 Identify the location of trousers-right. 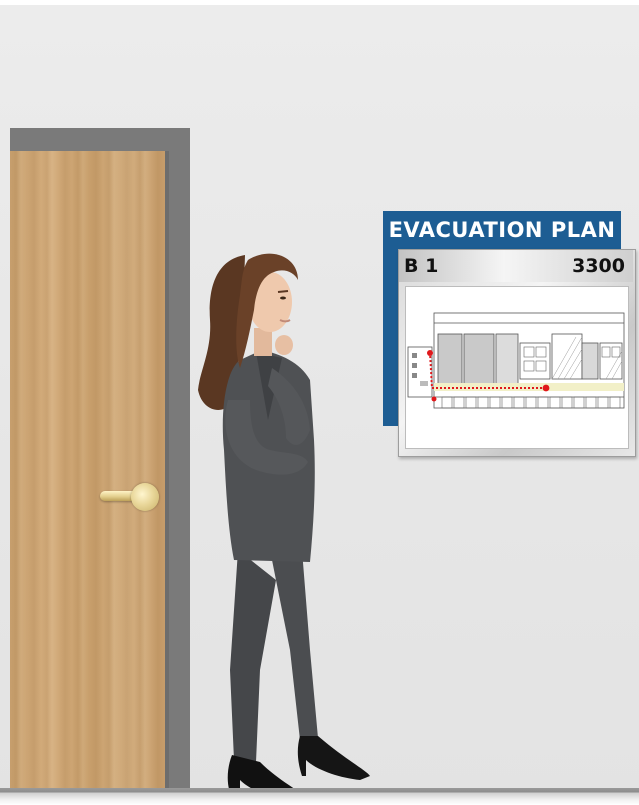
(294, 645).